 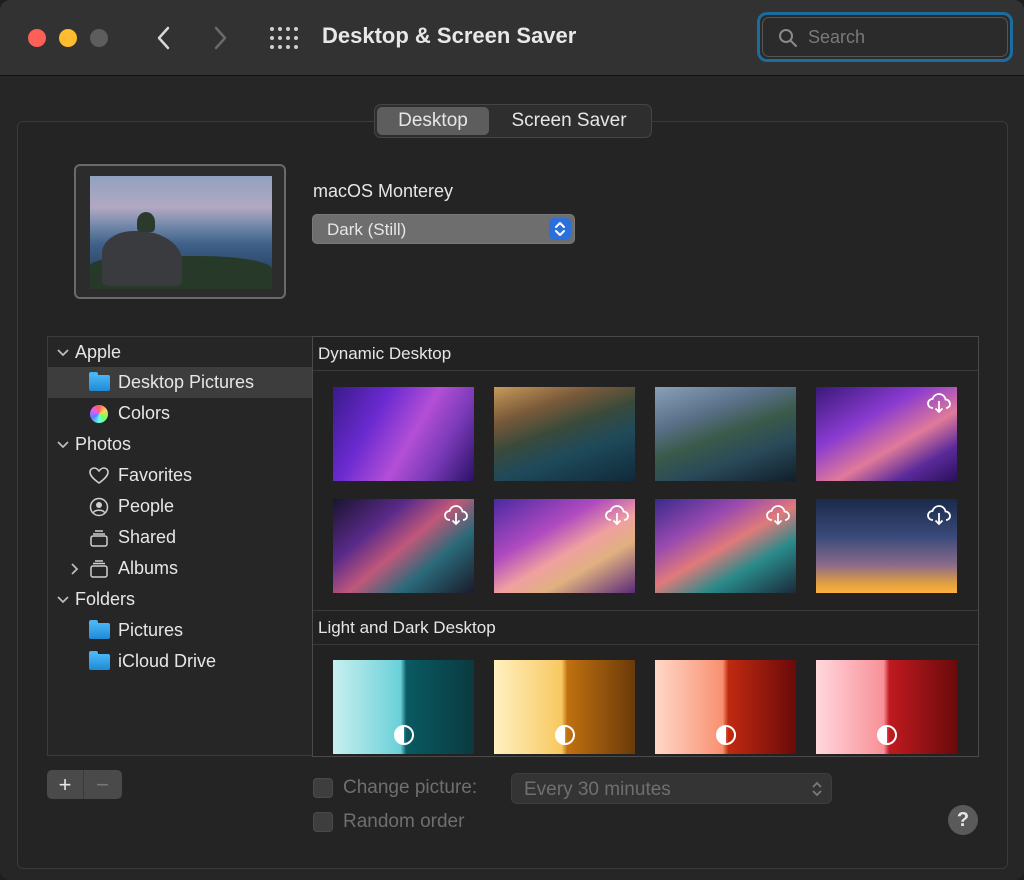 What do you see at coordinates (180, 537) in the screenshot?
I see `sidebar-item-shared: Shared` at bounding box center [180, 537].